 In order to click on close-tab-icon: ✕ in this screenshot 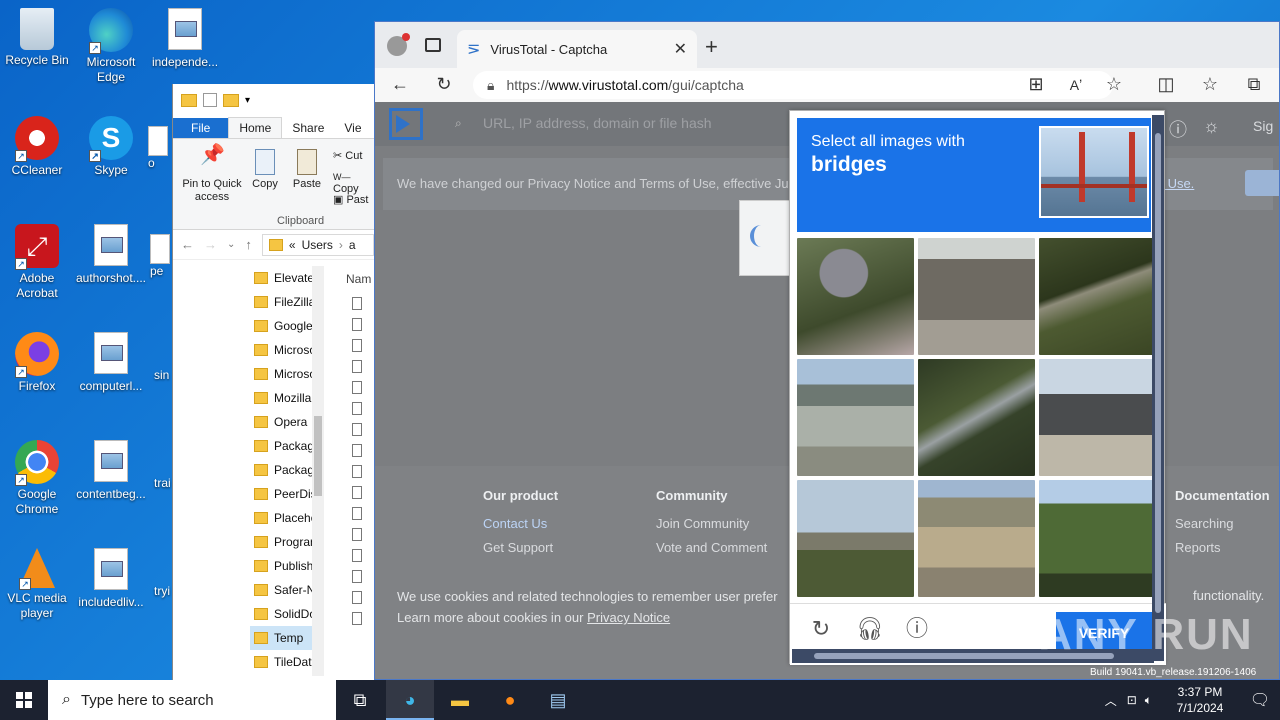, I will do `click(680, 49)`.